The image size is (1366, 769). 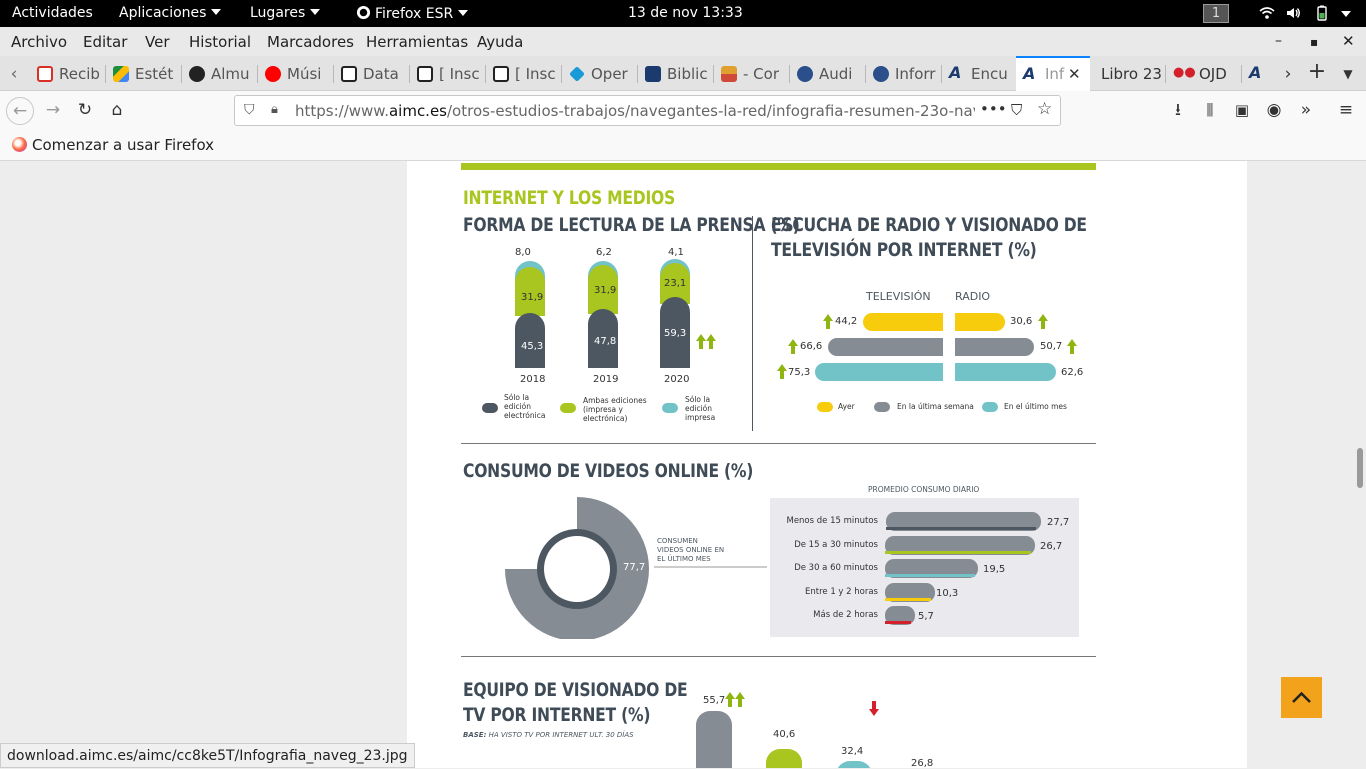 What do you see at coordinates (605, 290) in the screenshot?
I see `value-2019-ambas: 31,9` at bounding box center [605, 290].